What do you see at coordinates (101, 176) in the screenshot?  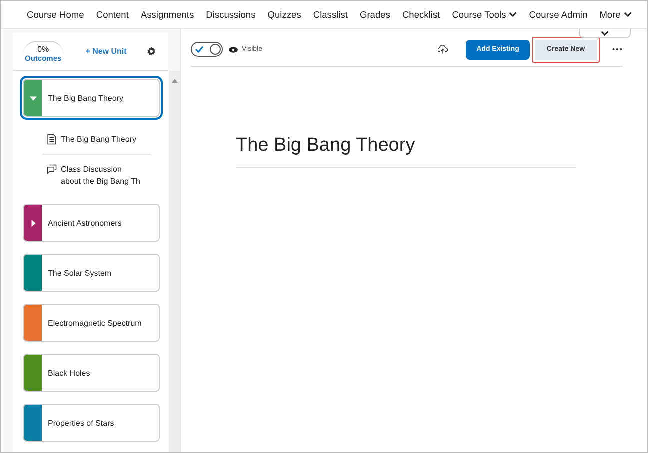 I see `topic-link: Class Discussion about the Big Bang Th` at bounding box center [101, 176].